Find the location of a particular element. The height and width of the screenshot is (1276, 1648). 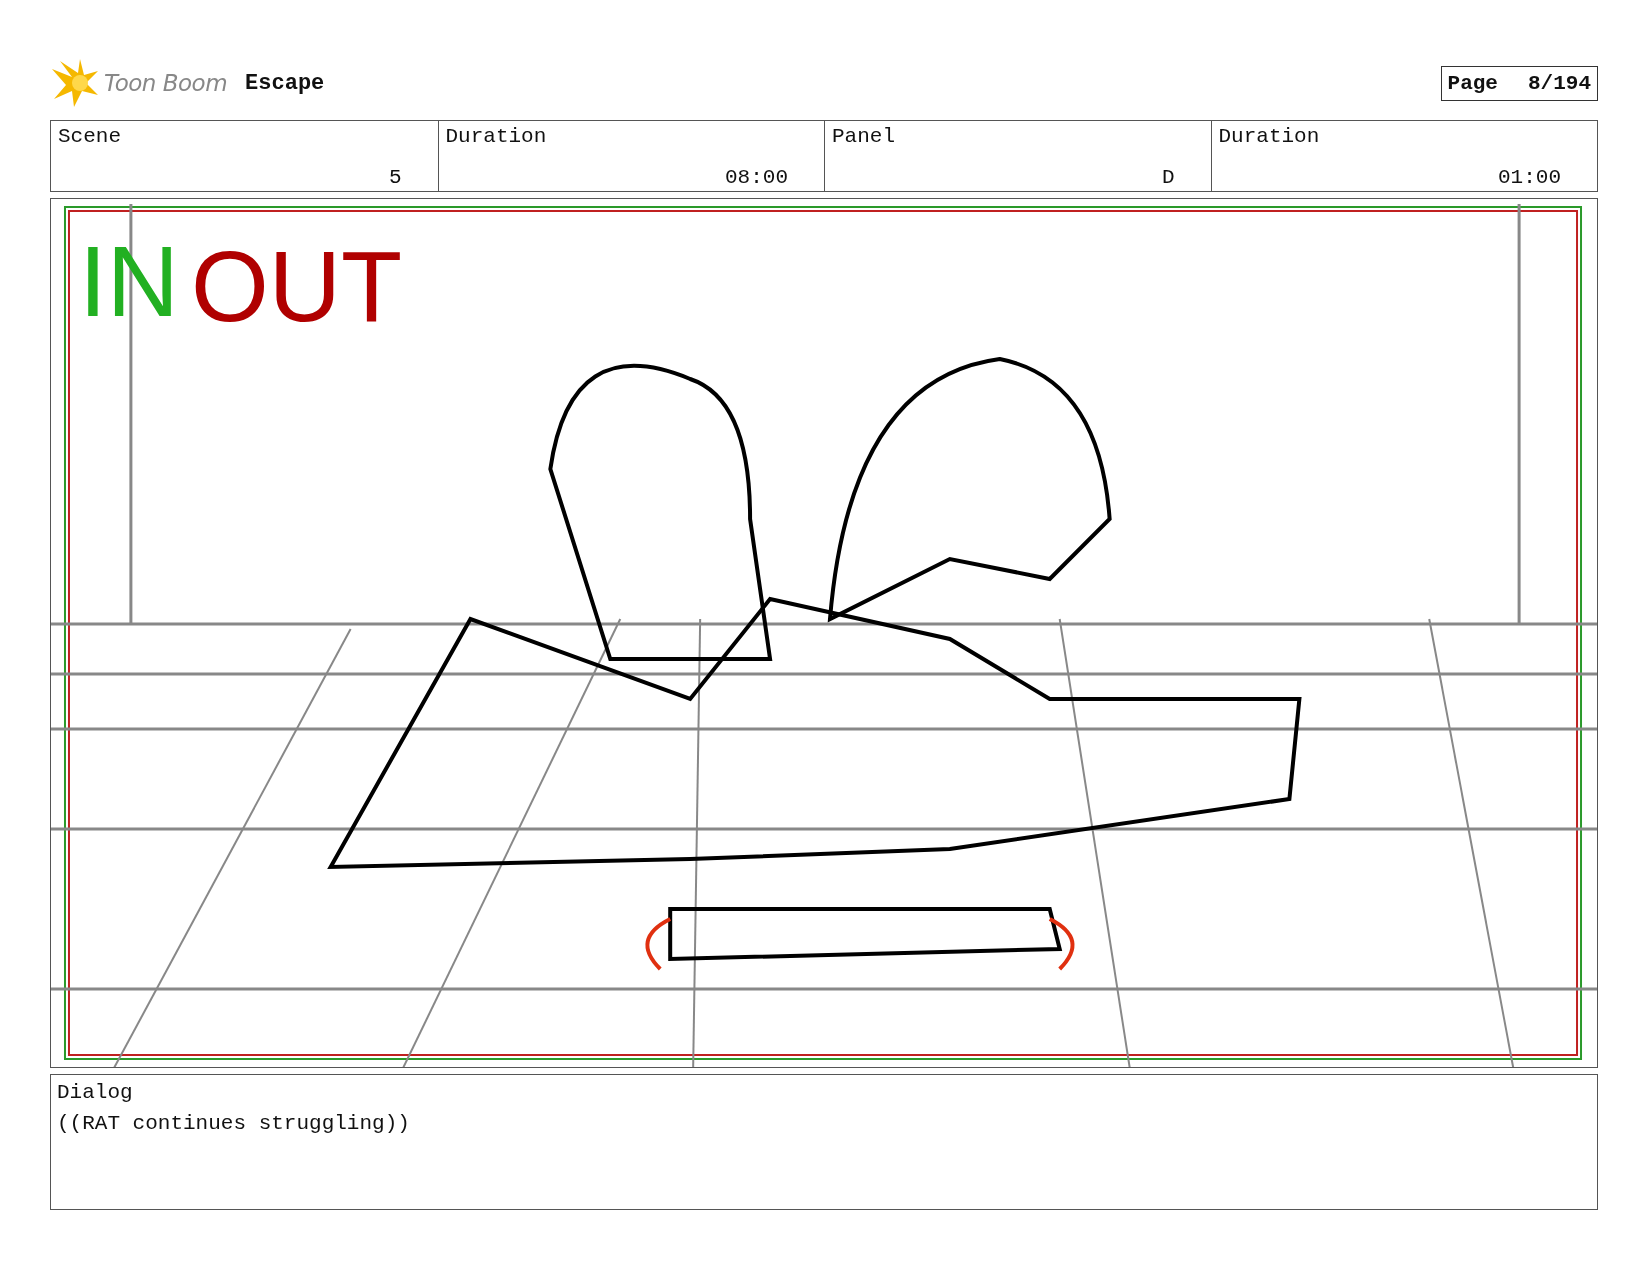

field-value: D is located at coordinates (1168, 177).